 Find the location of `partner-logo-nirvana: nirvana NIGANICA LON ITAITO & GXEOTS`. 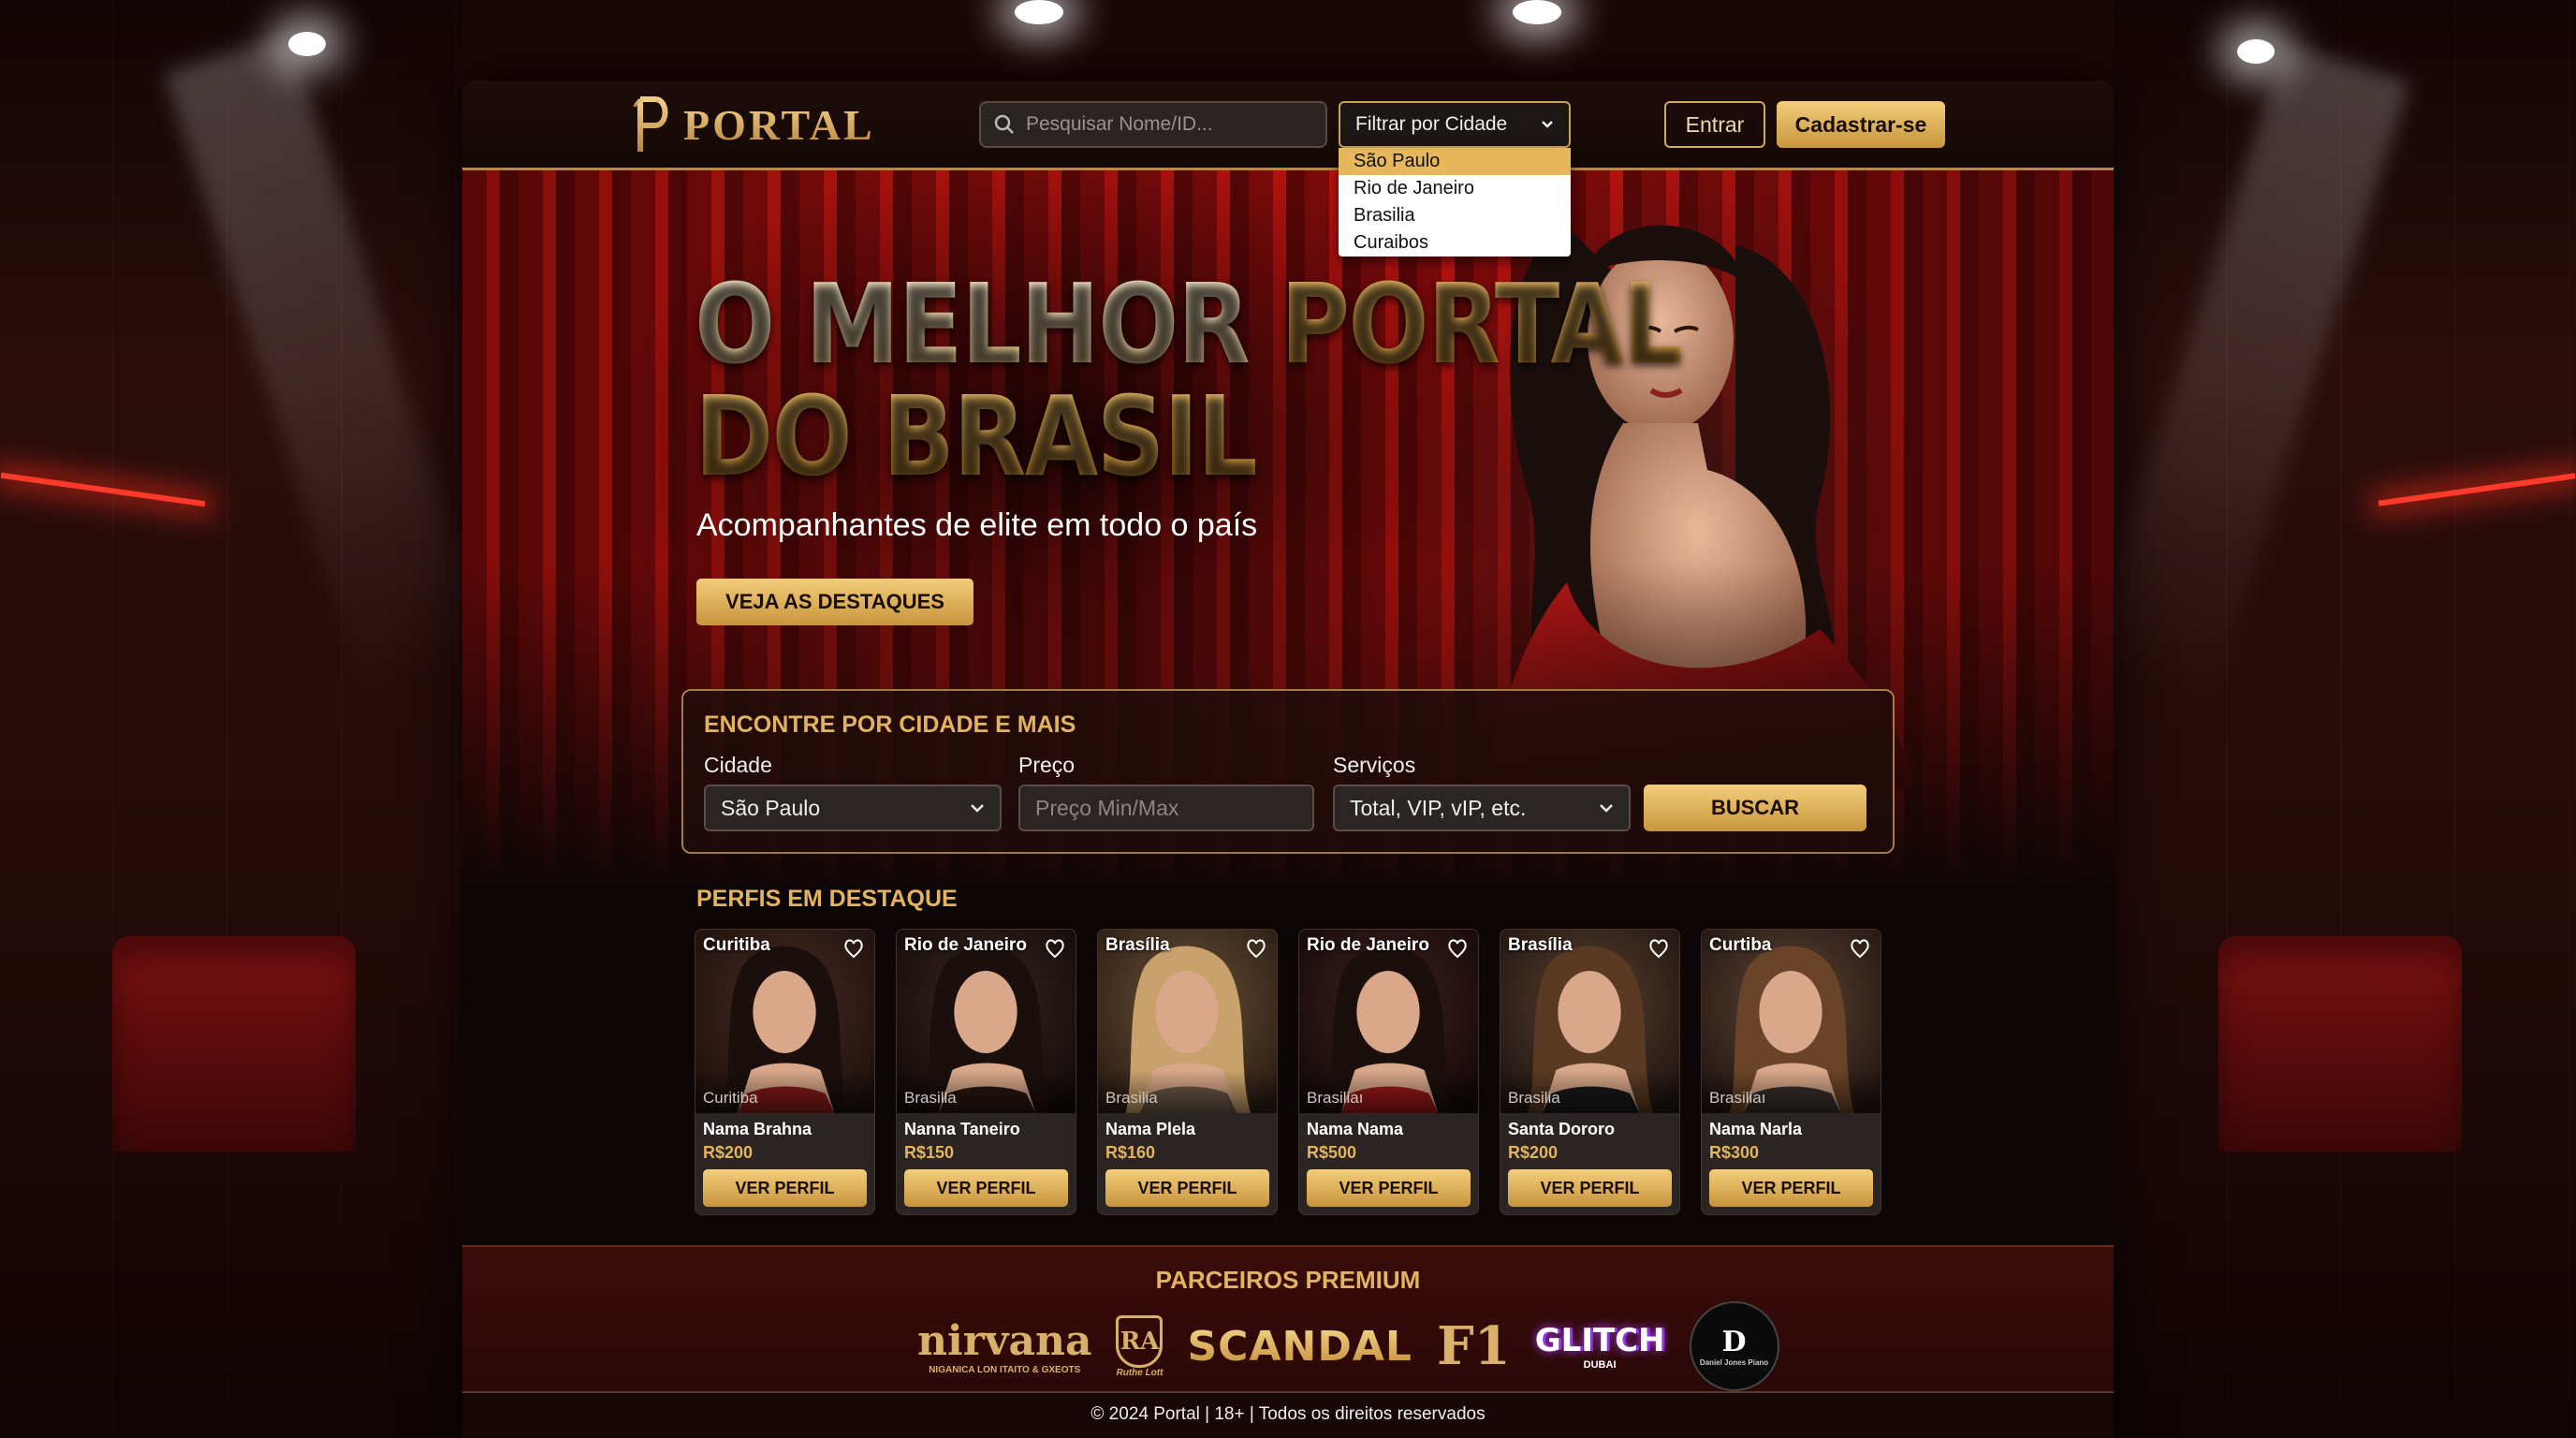

partner-logo-nirvana: nirvana NIGANICA LON ITAITO & GXEOTS is located at coordinates (1004, 1346).